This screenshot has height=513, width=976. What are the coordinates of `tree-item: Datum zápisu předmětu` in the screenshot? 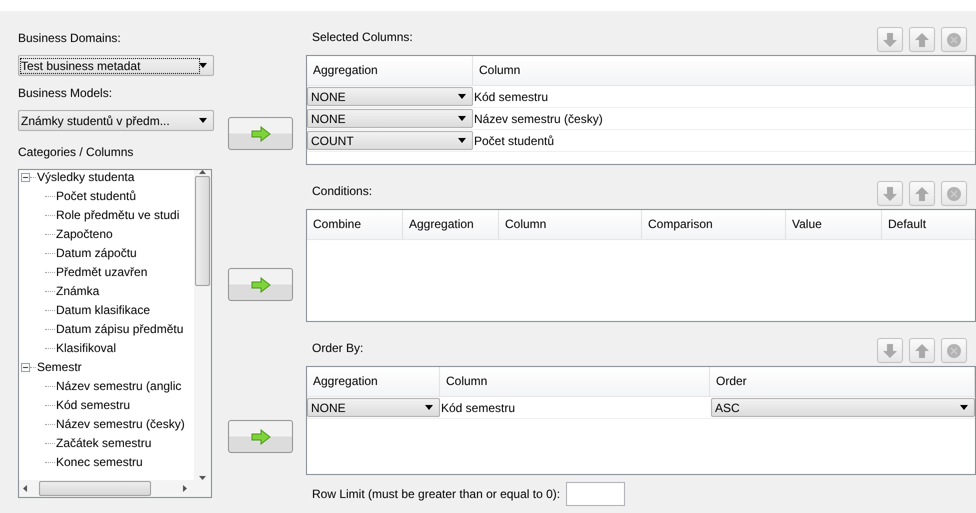 It's located at (106, 329).